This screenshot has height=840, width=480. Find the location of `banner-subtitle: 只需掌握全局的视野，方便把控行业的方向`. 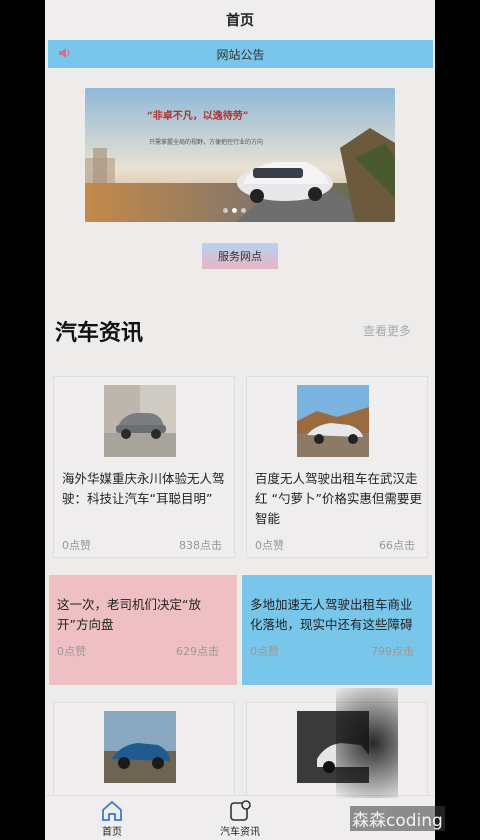

banner-subtitle: 只需掌握全局的视野，方便把控行业的方向 is located at coordinates (206, 142).